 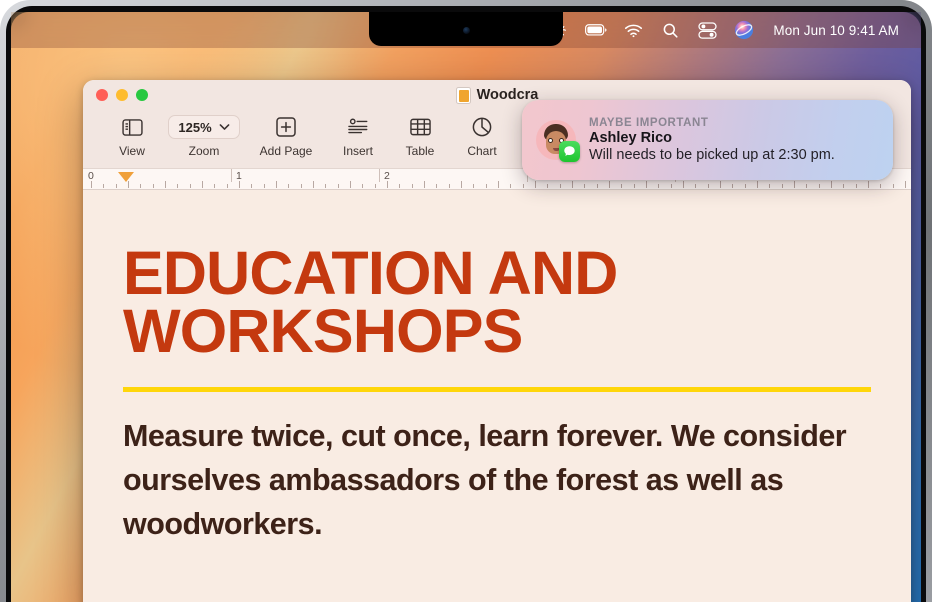 What do you see at coordinates (420, 127) in the screenshot?
I see `table-grid-icon` at bounding box center [420, 127].